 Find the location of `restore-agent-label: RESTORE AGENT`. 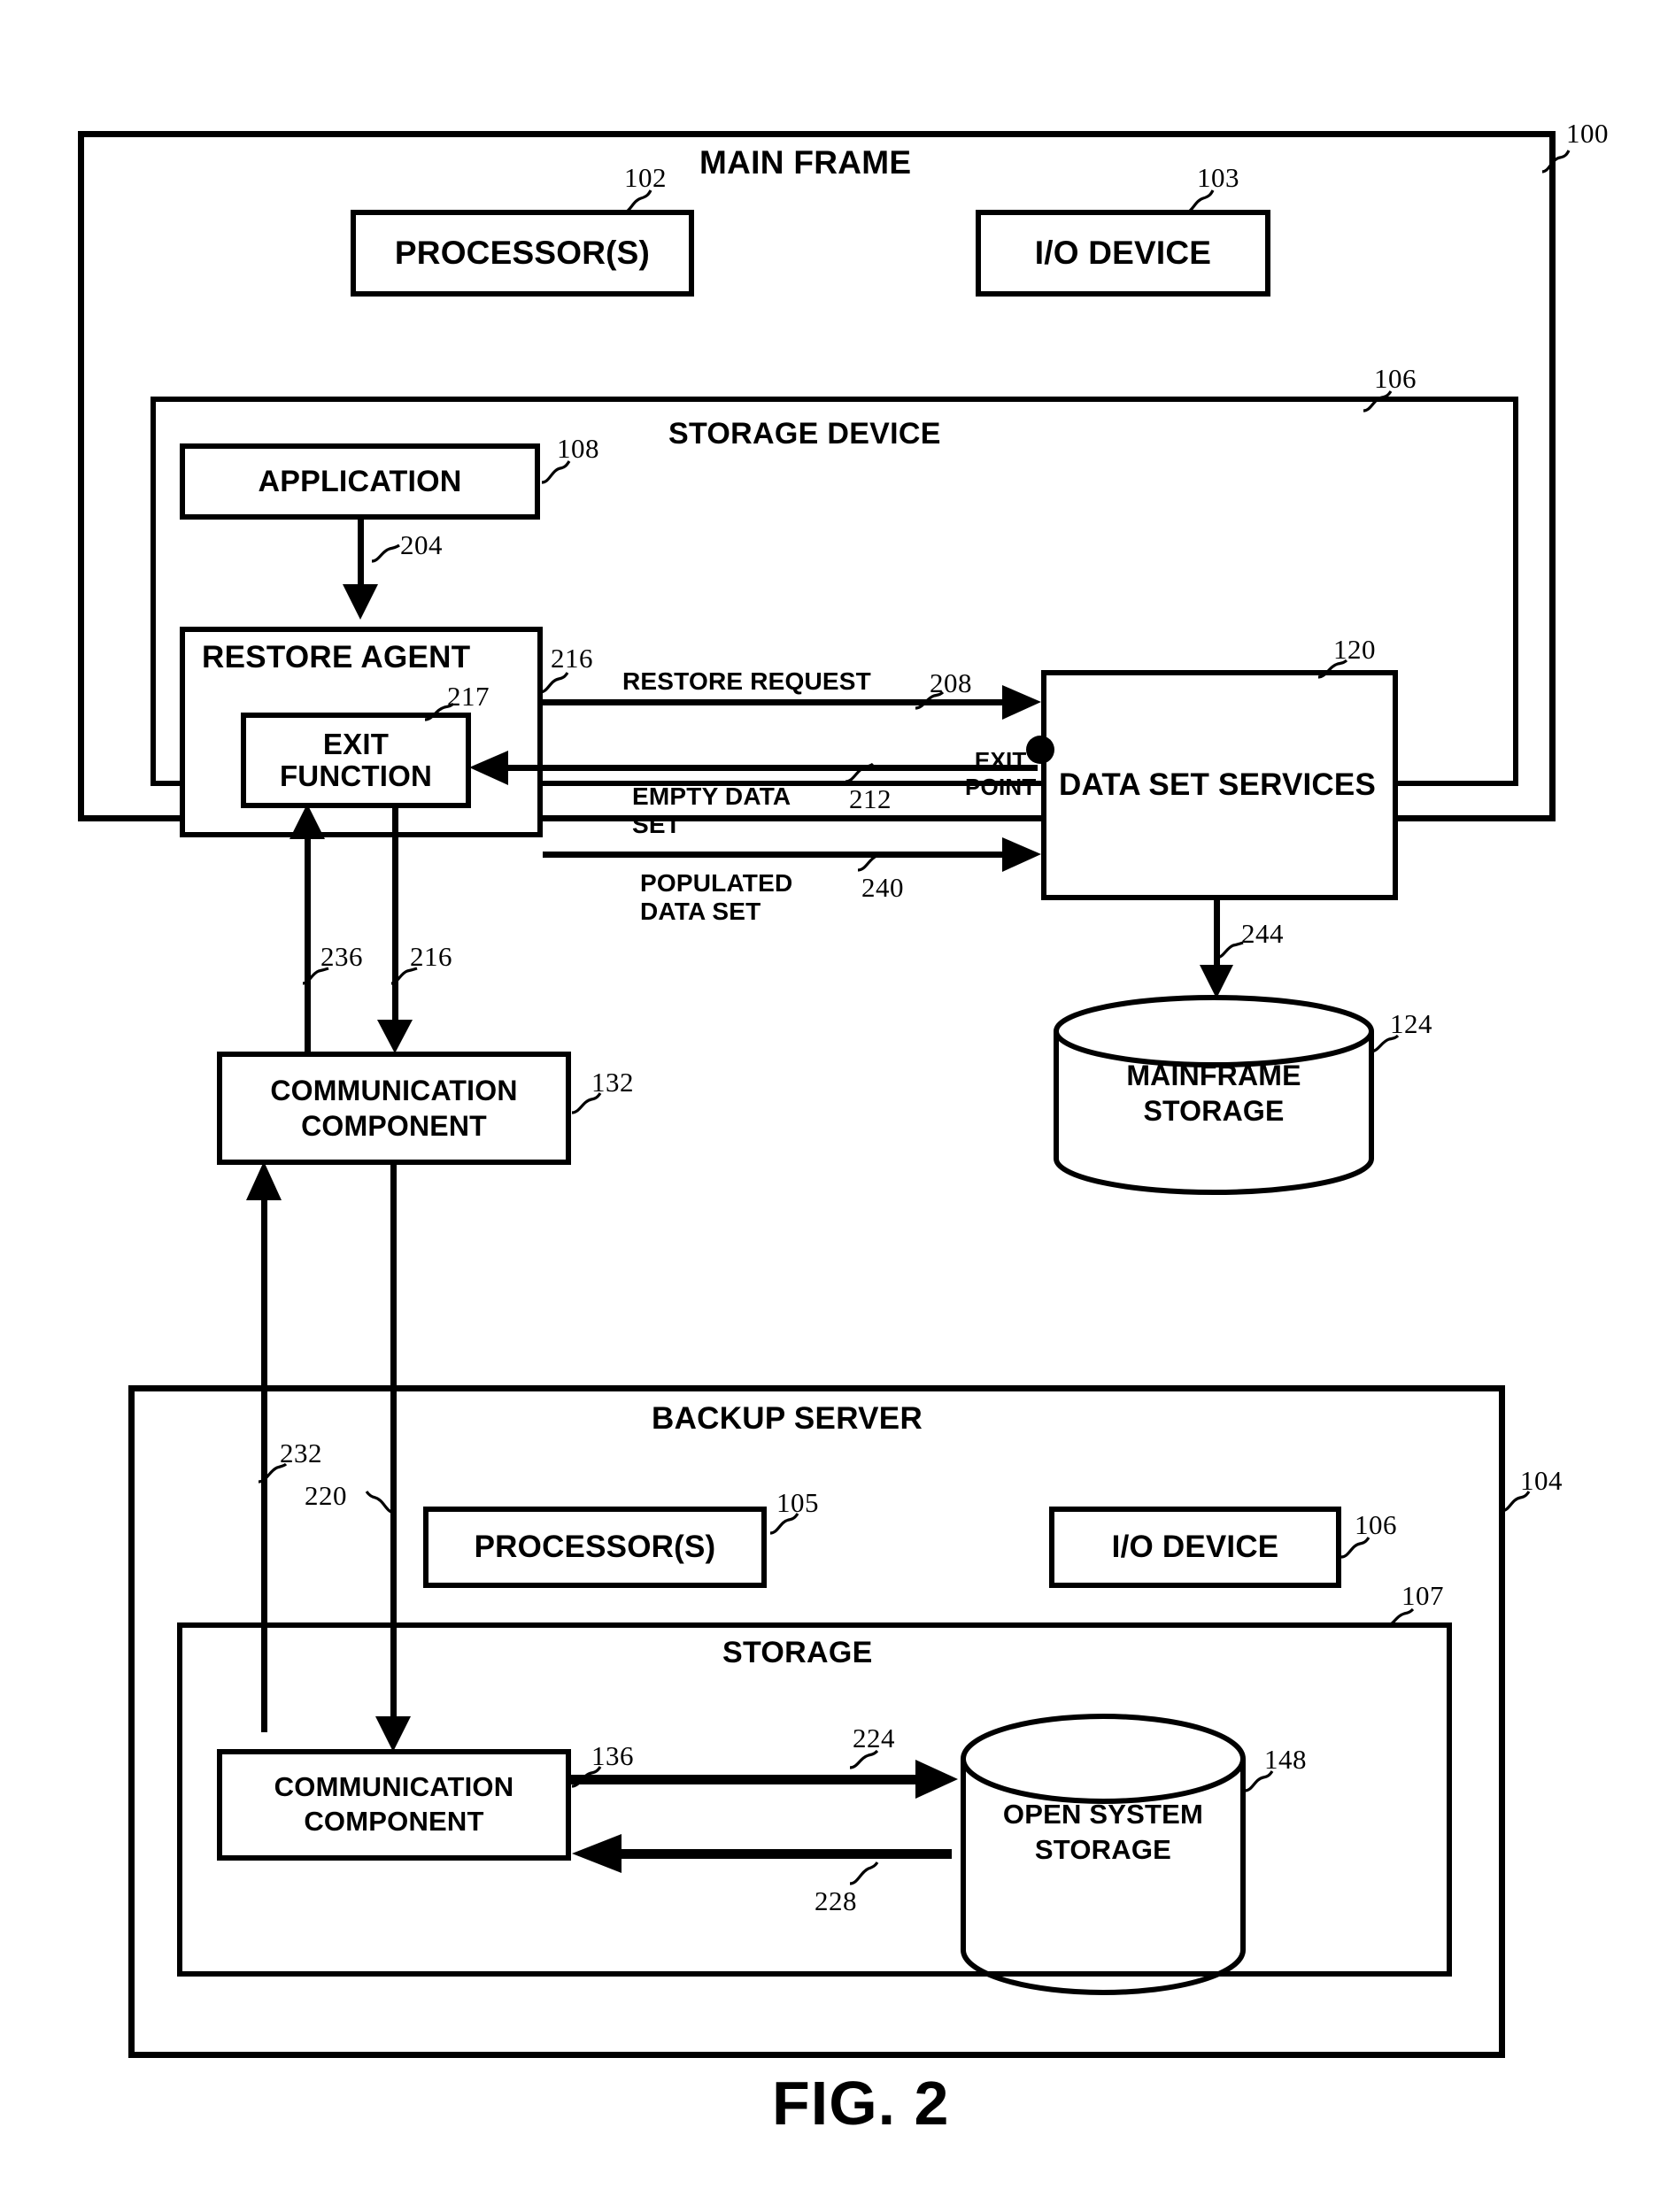

restore-agent-label: RESTORE AGENT is located at coordinates (336, 657).